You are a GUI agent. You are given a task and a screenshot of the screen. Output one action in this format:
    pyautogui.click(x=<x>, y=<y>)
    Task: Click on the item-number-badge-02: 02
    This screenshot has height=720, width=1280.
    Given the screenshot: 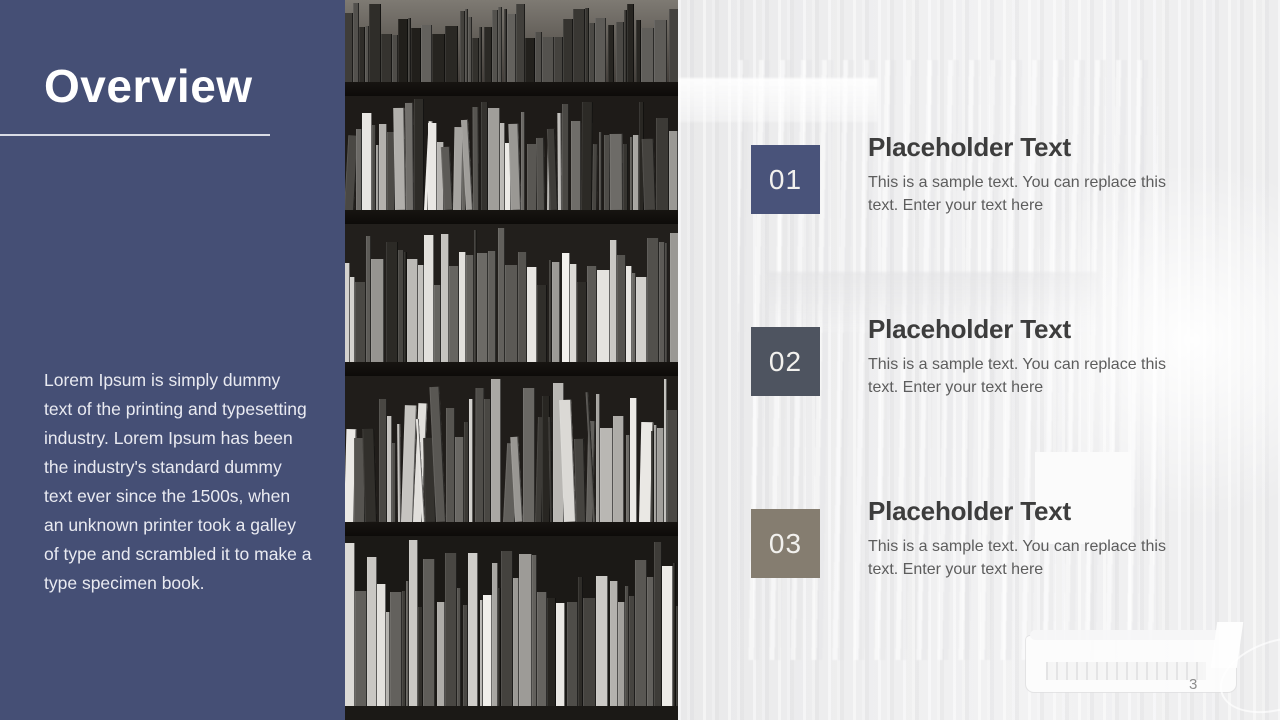 What is the action you would take?
    pyautogui.click(x=785, y=361)
    